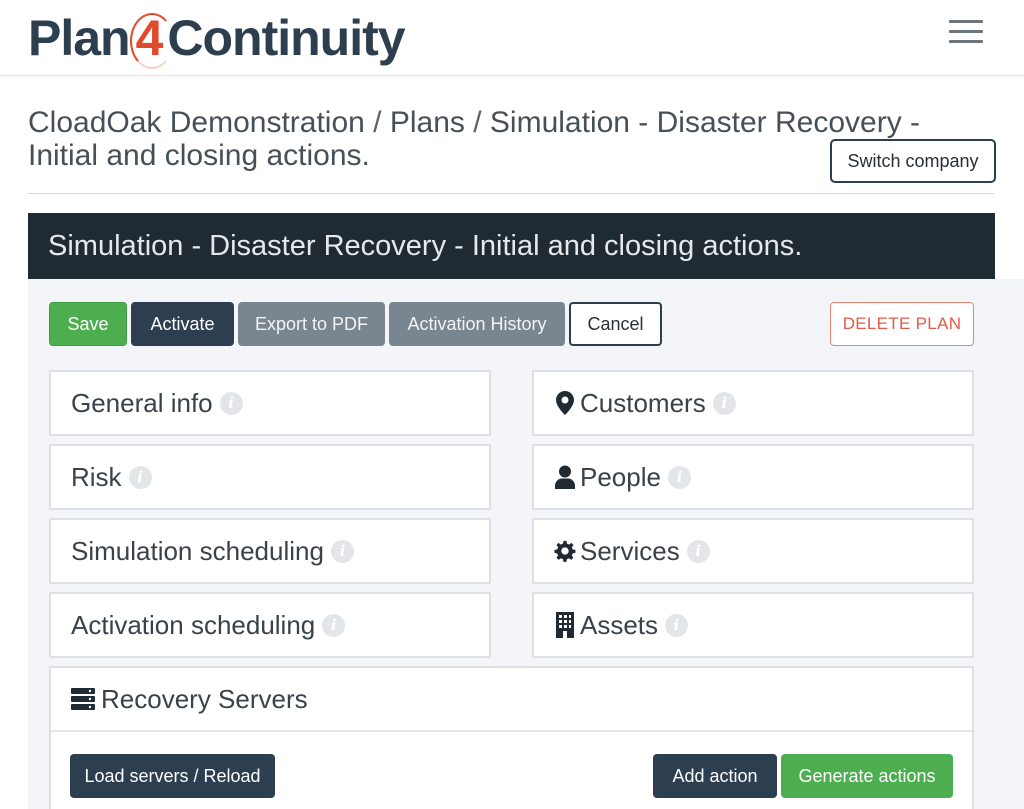 This screenshot has width=1024, height=809. I want to click on load-servers-button: Load servers / Reload, so click(172, 776).